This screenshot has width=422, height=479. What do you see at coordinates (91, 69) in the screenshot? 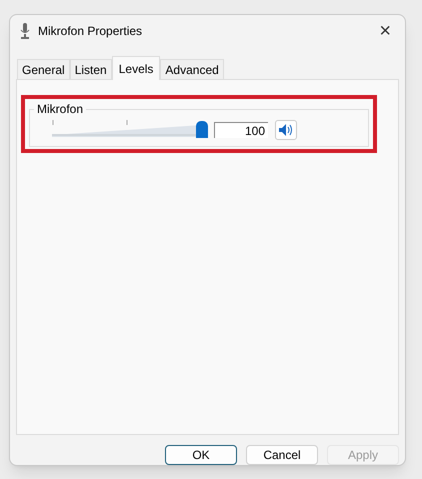
I see `tab: Listen` at bounding box center [91, 69].